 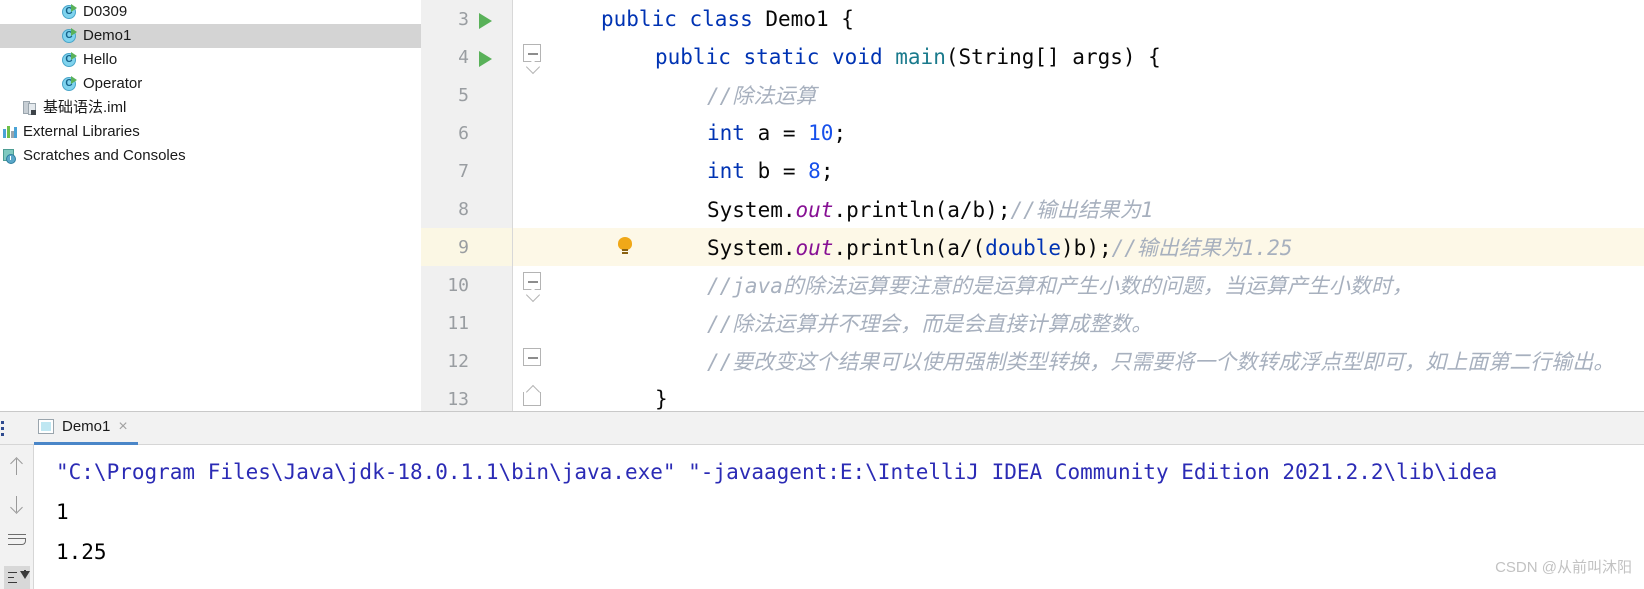 I want to click on editor-gutter: 3, so click(x=466, y=19).